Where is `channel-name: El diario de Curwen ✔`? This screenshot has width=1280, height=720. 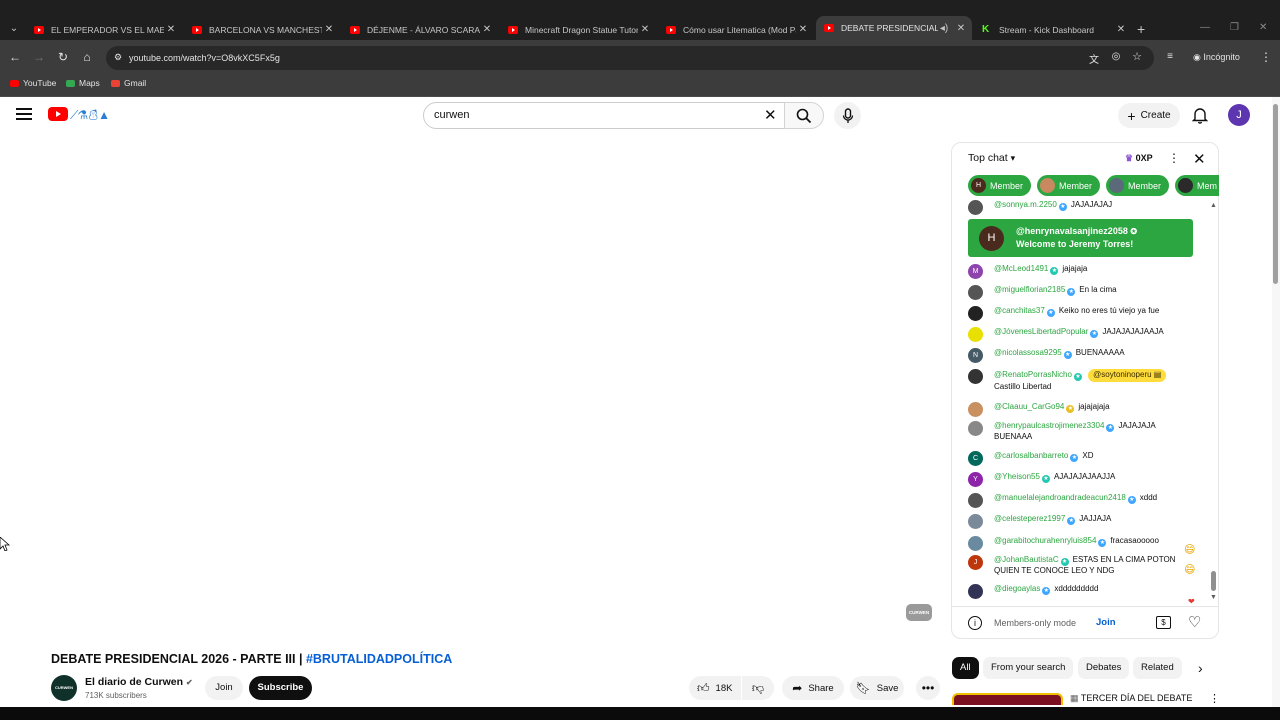 channel-name: El diario de Curwen ✔ is located at coordinates (139, 682).